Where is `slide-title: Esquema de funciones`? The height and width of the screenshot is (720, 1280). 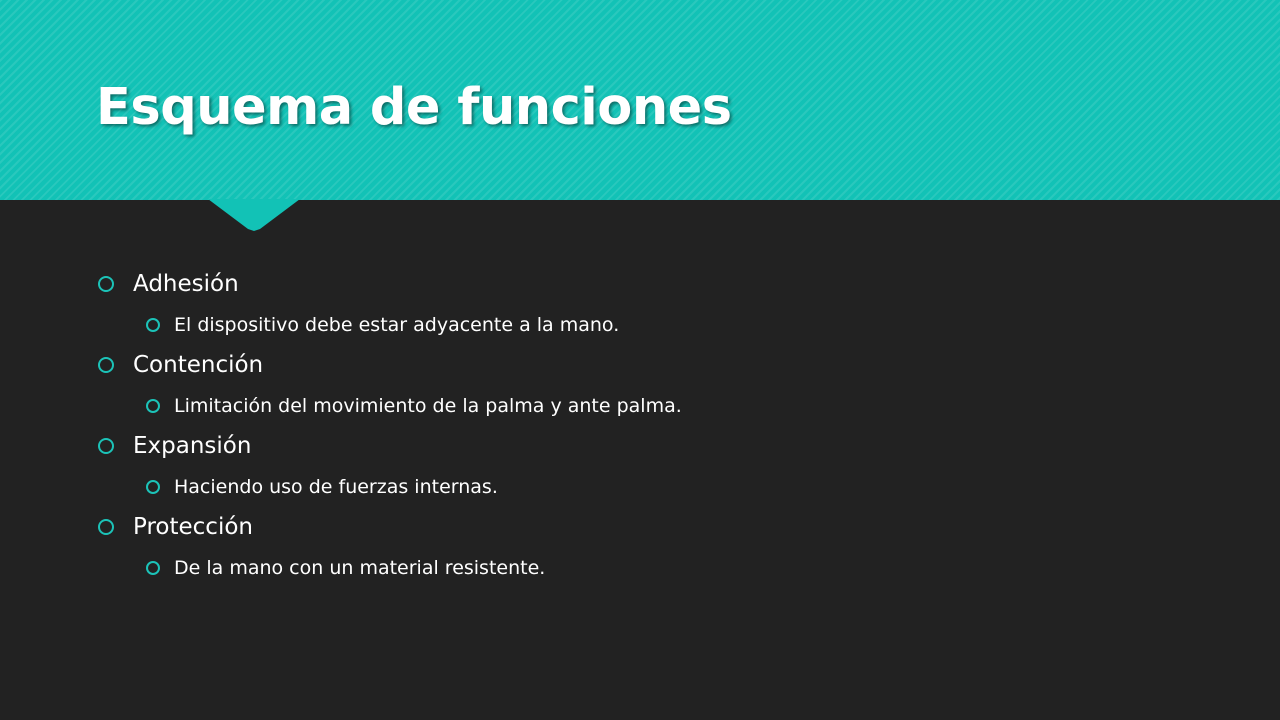
slide-title: Esquema de funciones is located at coordinates (414, 107).